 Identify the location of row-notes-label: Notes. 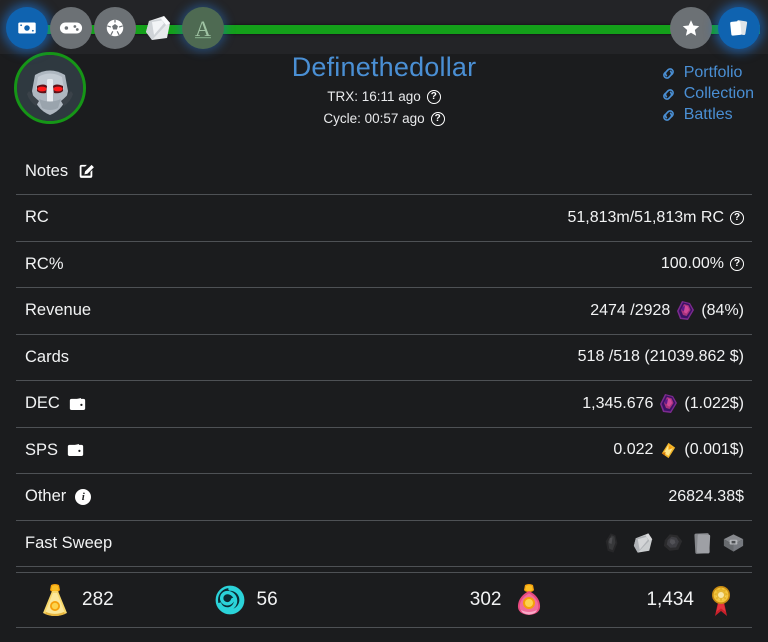
(47, 170).